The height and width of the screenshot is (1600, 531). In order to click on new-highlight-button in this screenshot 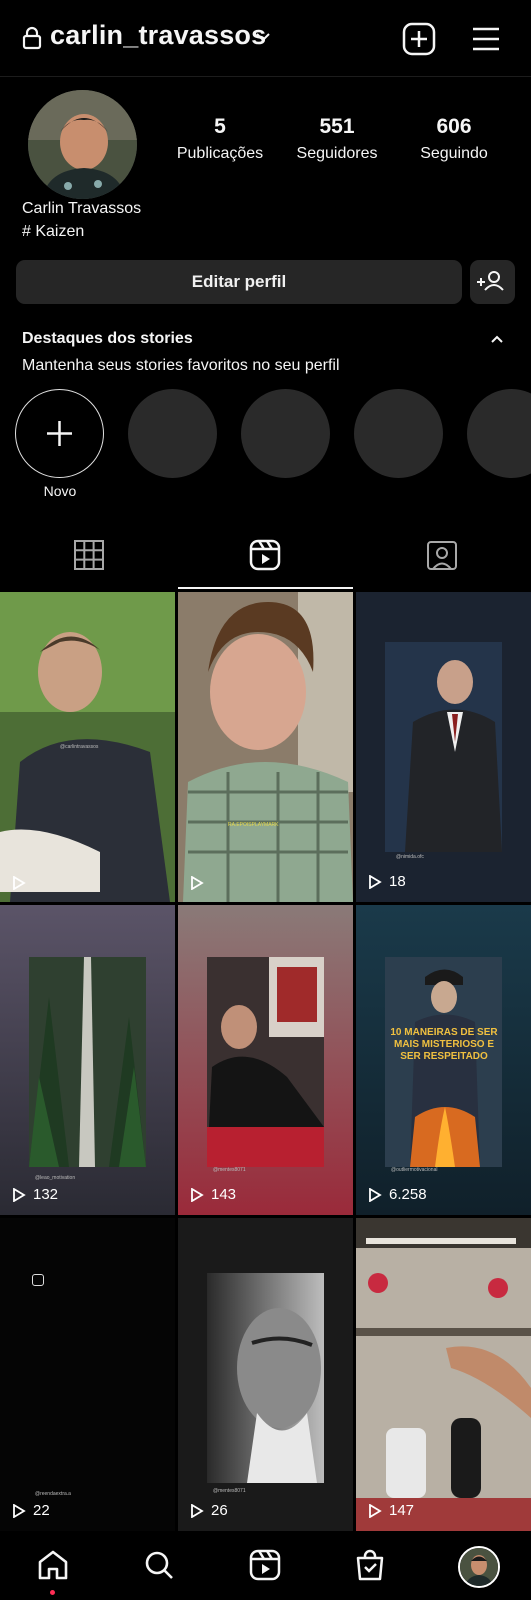, I will do `click(59, 433)`.